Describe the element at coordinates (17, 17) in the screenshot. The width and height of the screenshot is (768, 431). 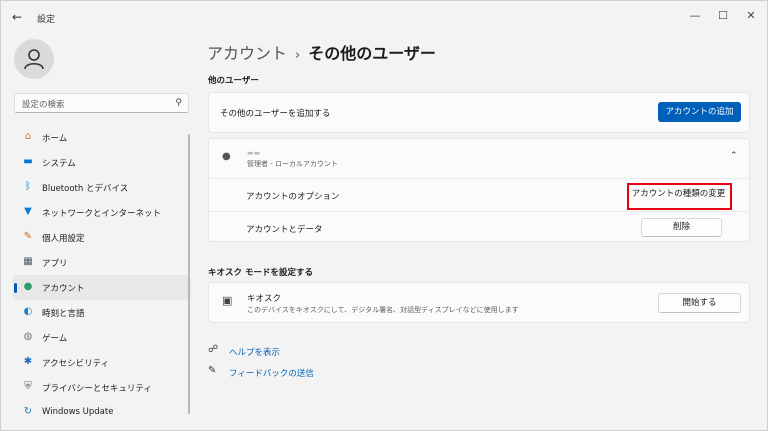
I see `back-arrow-icon: ←` at that location.